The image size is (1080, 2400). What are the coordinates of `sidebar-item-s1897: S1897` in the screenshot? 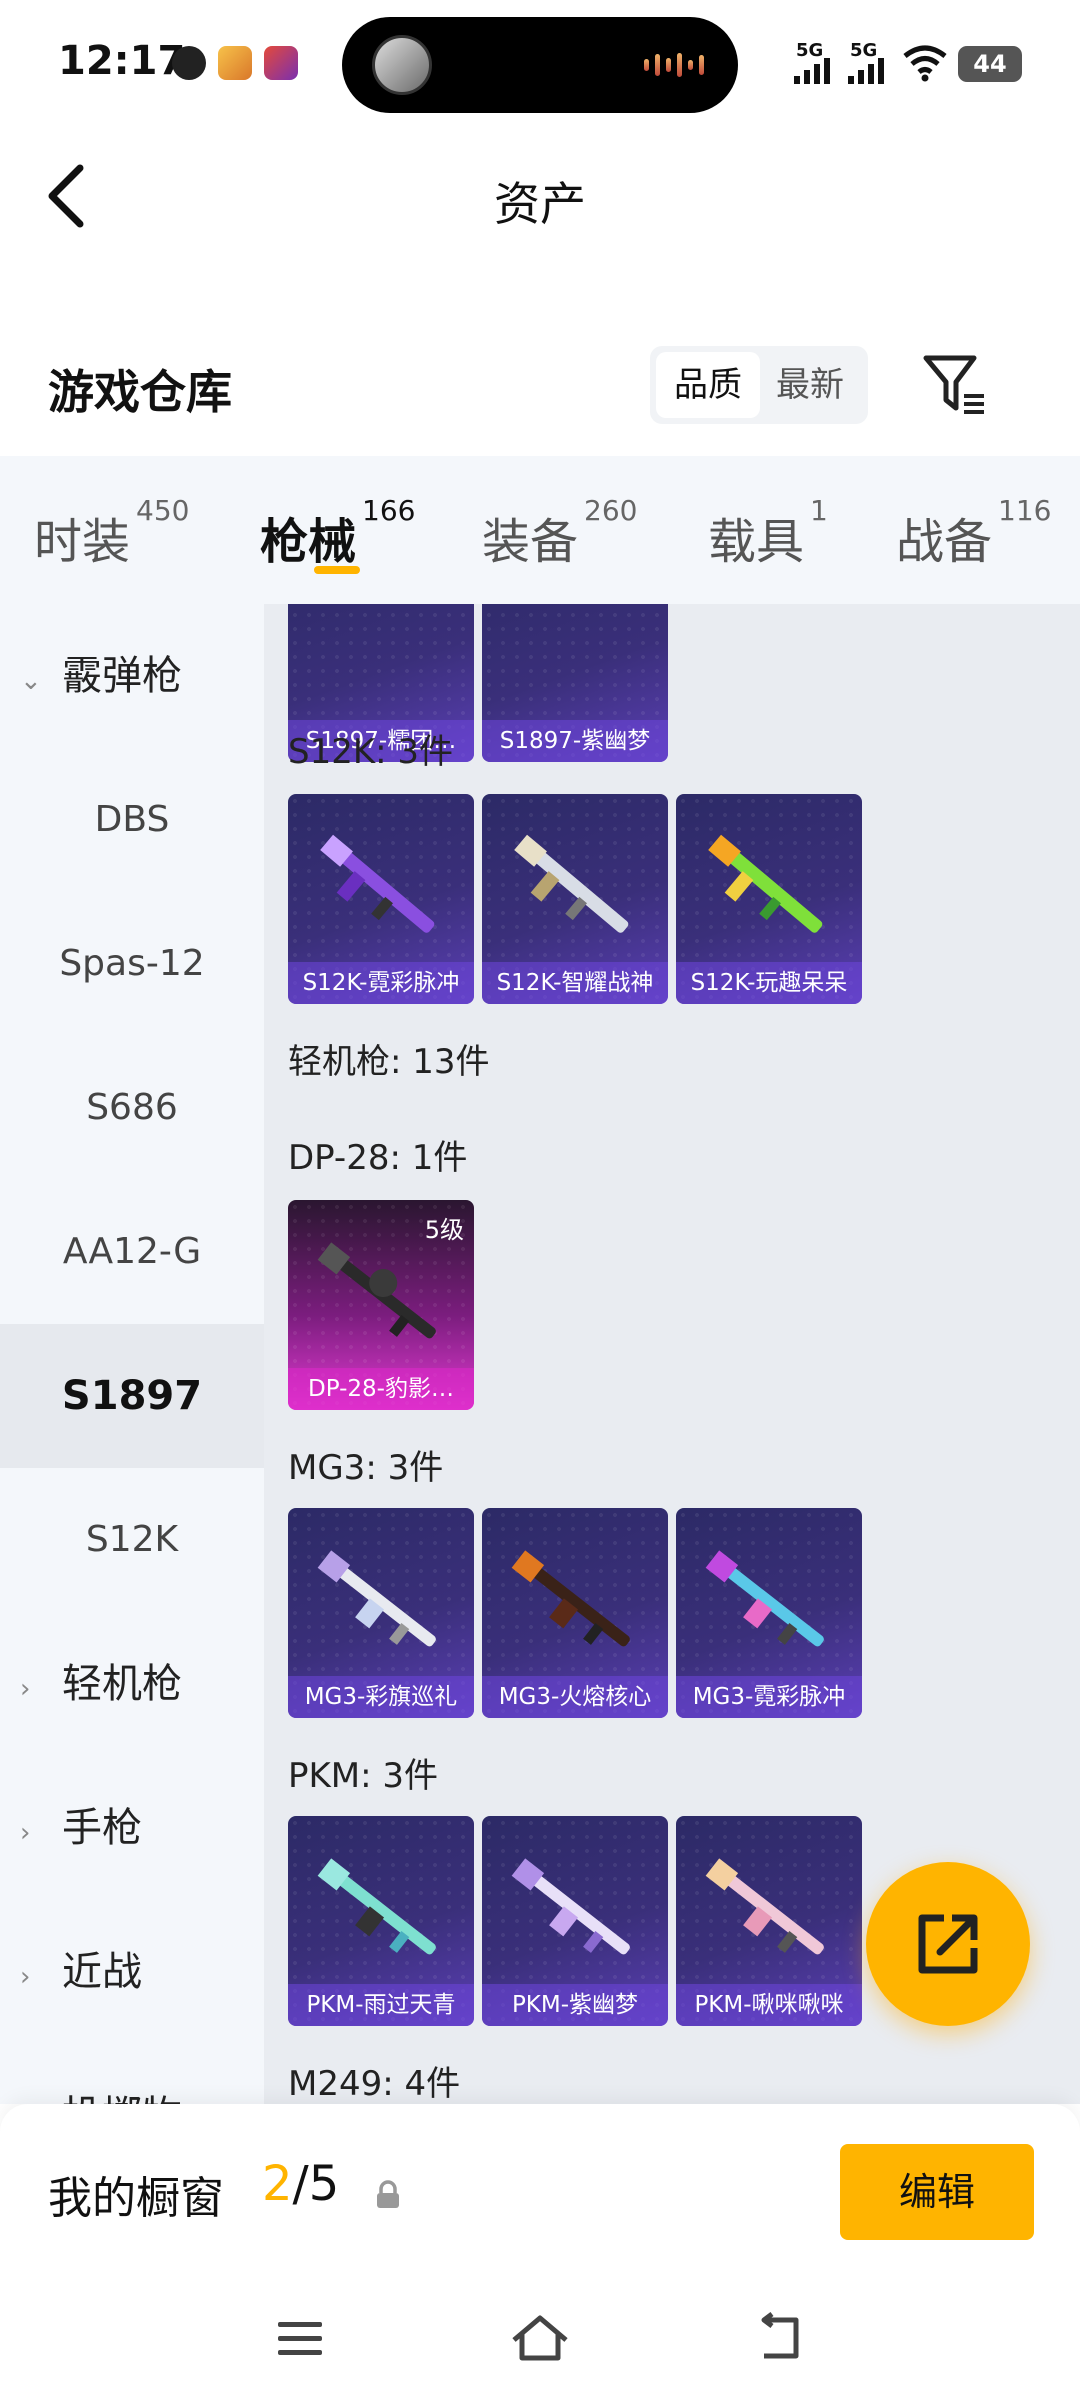 It's located at (132, 1396).